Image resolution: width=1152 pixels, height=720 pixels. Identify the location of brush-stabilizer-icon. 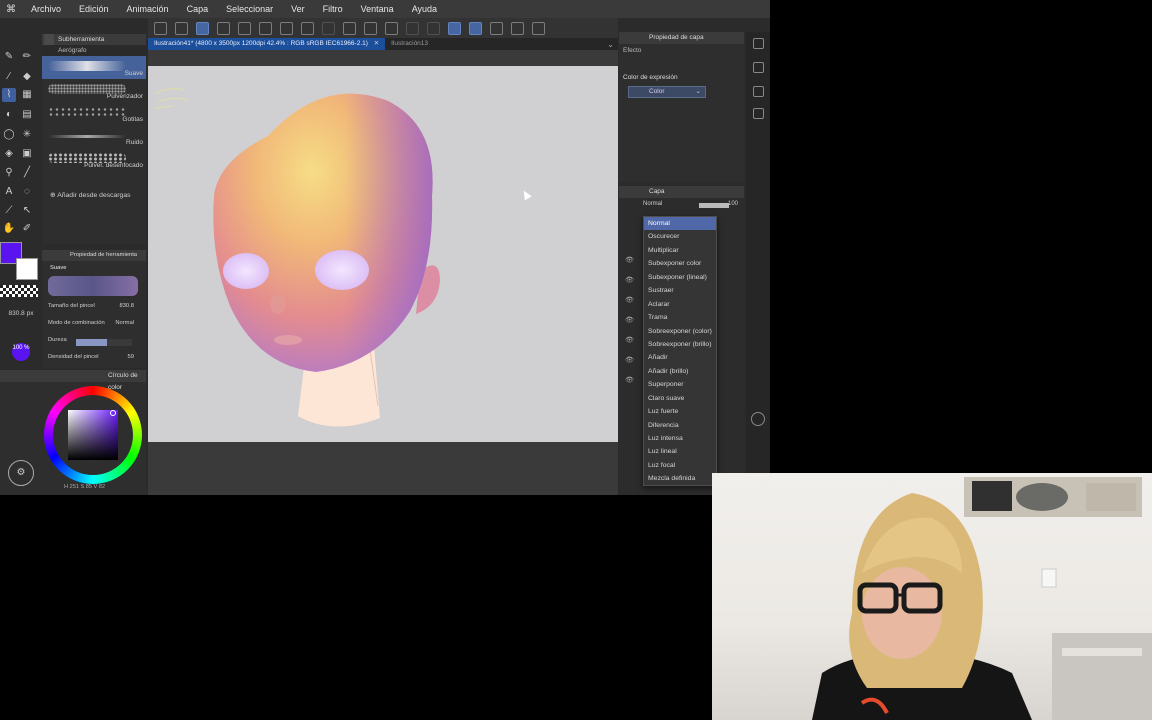
(496, 28).